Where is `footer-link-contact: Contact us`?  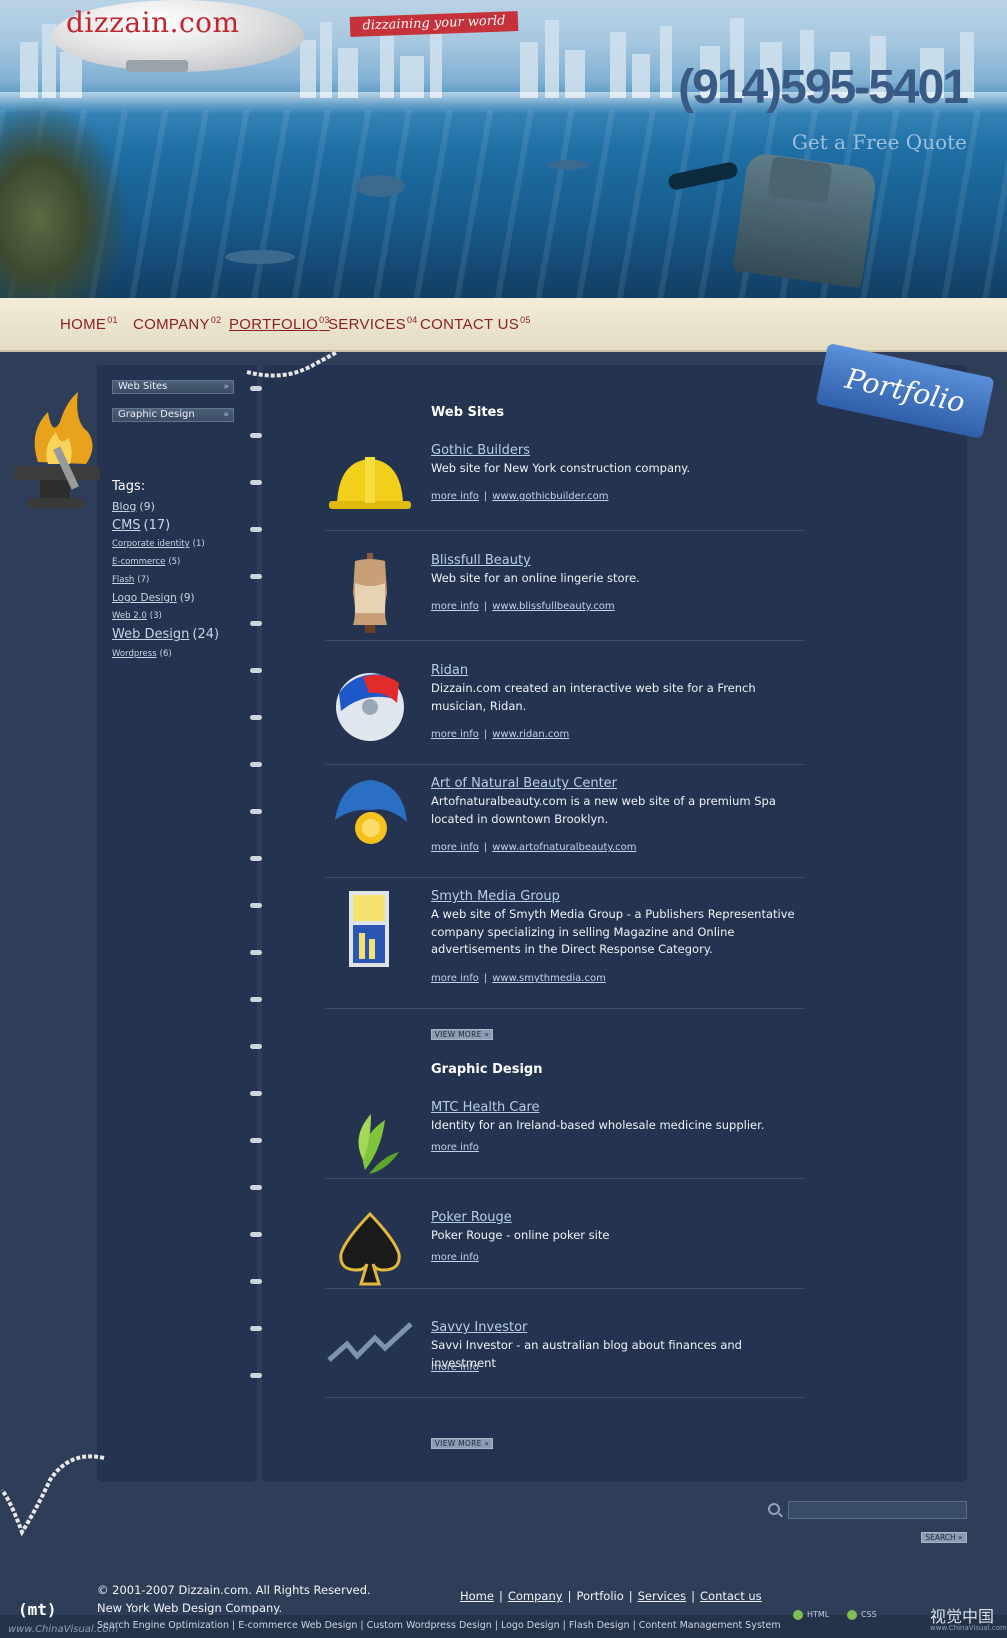 footer-link-contact: Contact us is located at coordinates (731, 1596).